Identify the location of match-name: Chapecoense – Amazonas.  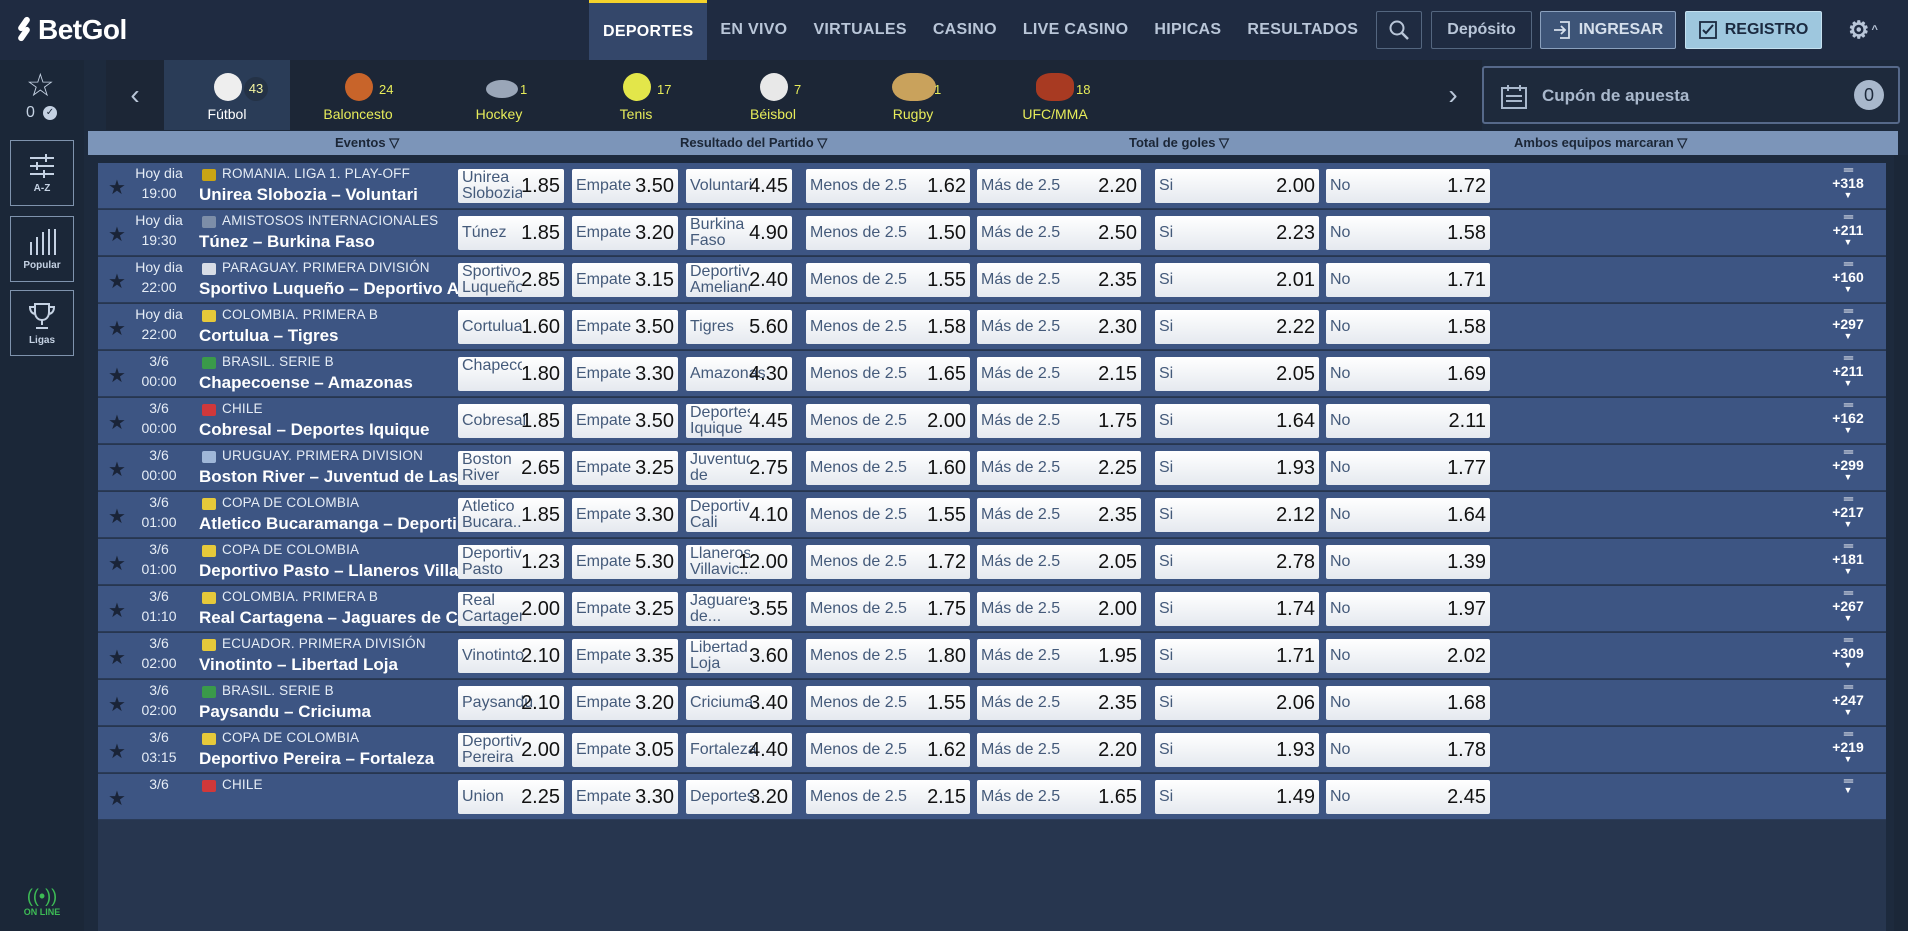
(339, 383).